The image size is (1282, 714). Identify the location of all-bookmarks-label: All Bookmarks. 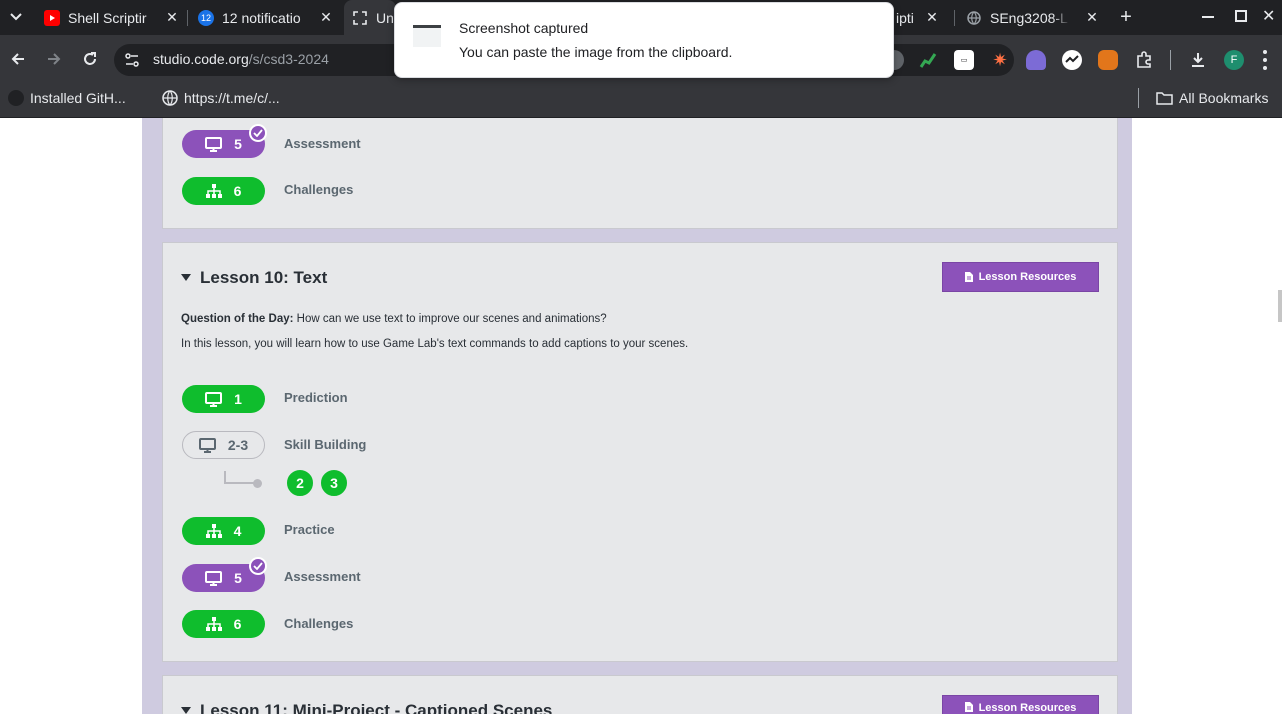
(1224, 98).